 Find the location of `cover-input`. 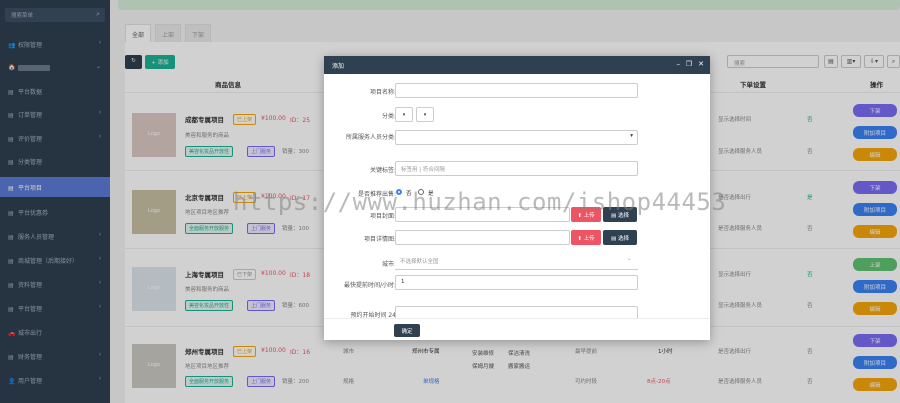

cover-input is located at coordinates (482, 214).